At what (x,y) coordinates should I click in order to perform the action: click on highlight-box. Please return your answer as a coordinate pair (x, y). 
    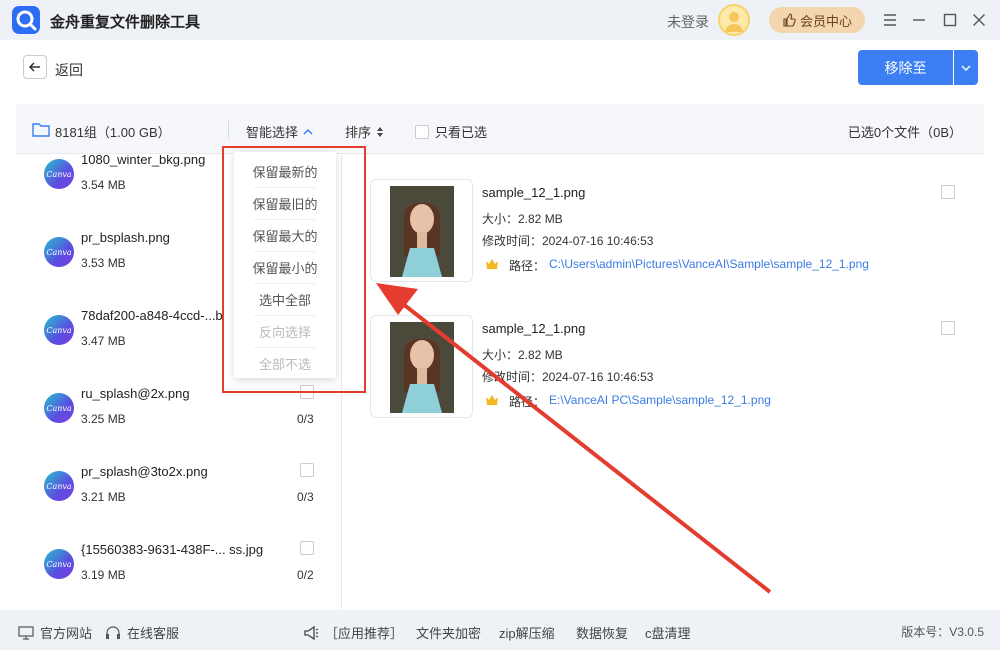
    Looking at the image, I should click on (294, 269).